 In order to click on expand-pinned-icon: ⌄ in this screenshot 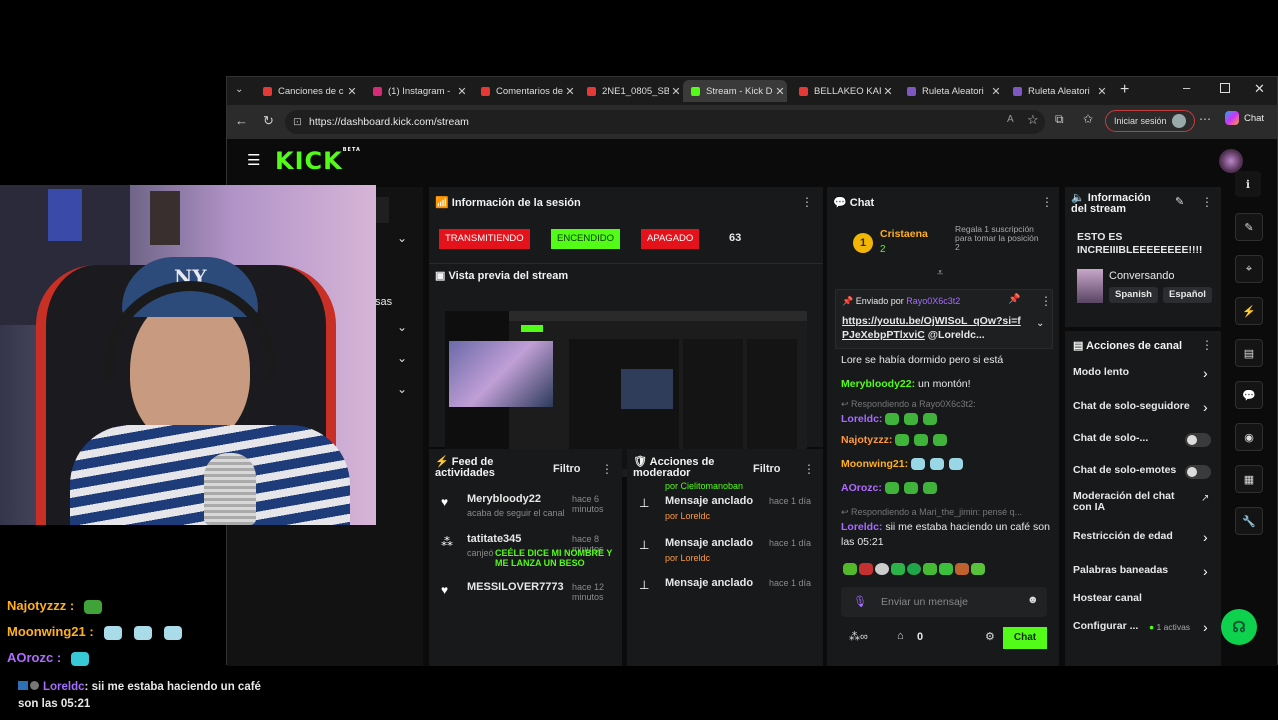, I will do `click(1040, 323)`.